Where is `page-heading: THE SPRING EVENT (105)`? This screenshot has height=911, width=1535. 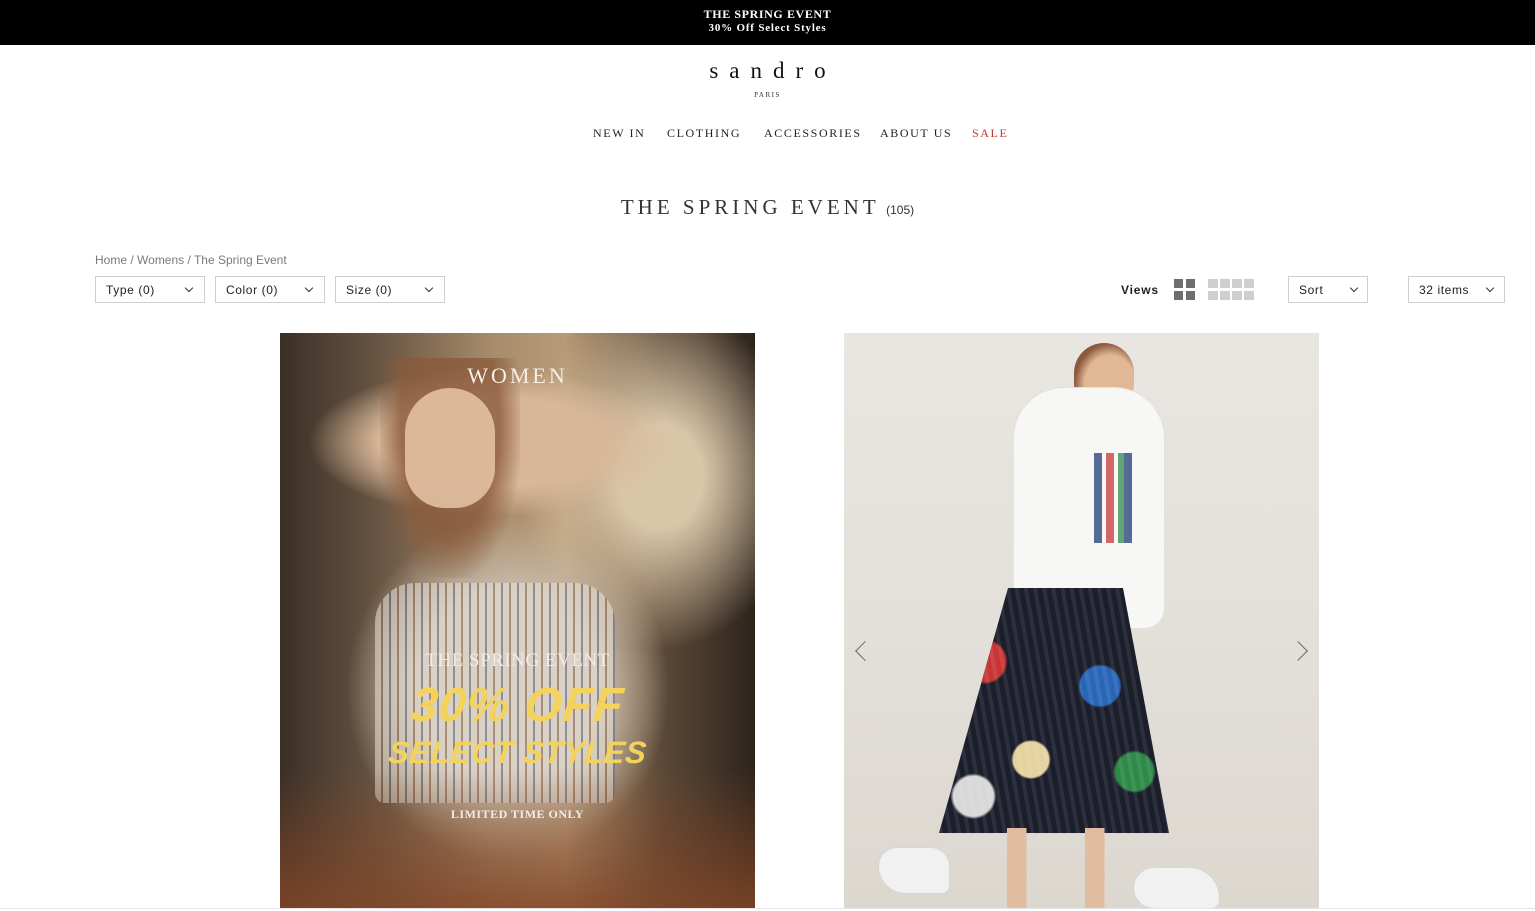 page-heading: THE SPRING EVENT (105) is located at coordinates (767, 207).